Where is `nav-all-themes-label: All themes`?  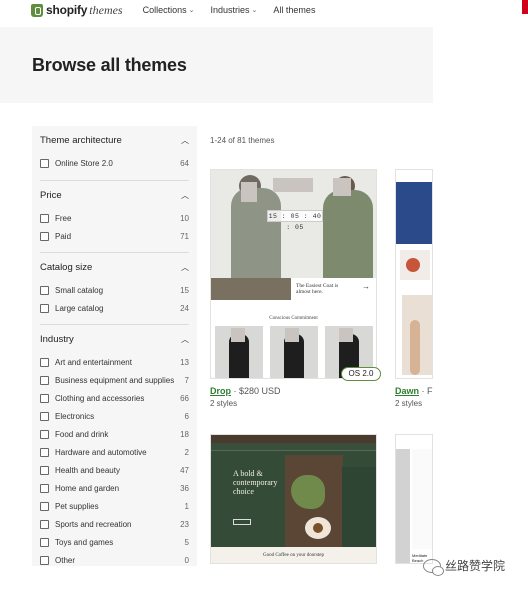
nav-all-themes-label: All themes is located at coordinates (294, 10).